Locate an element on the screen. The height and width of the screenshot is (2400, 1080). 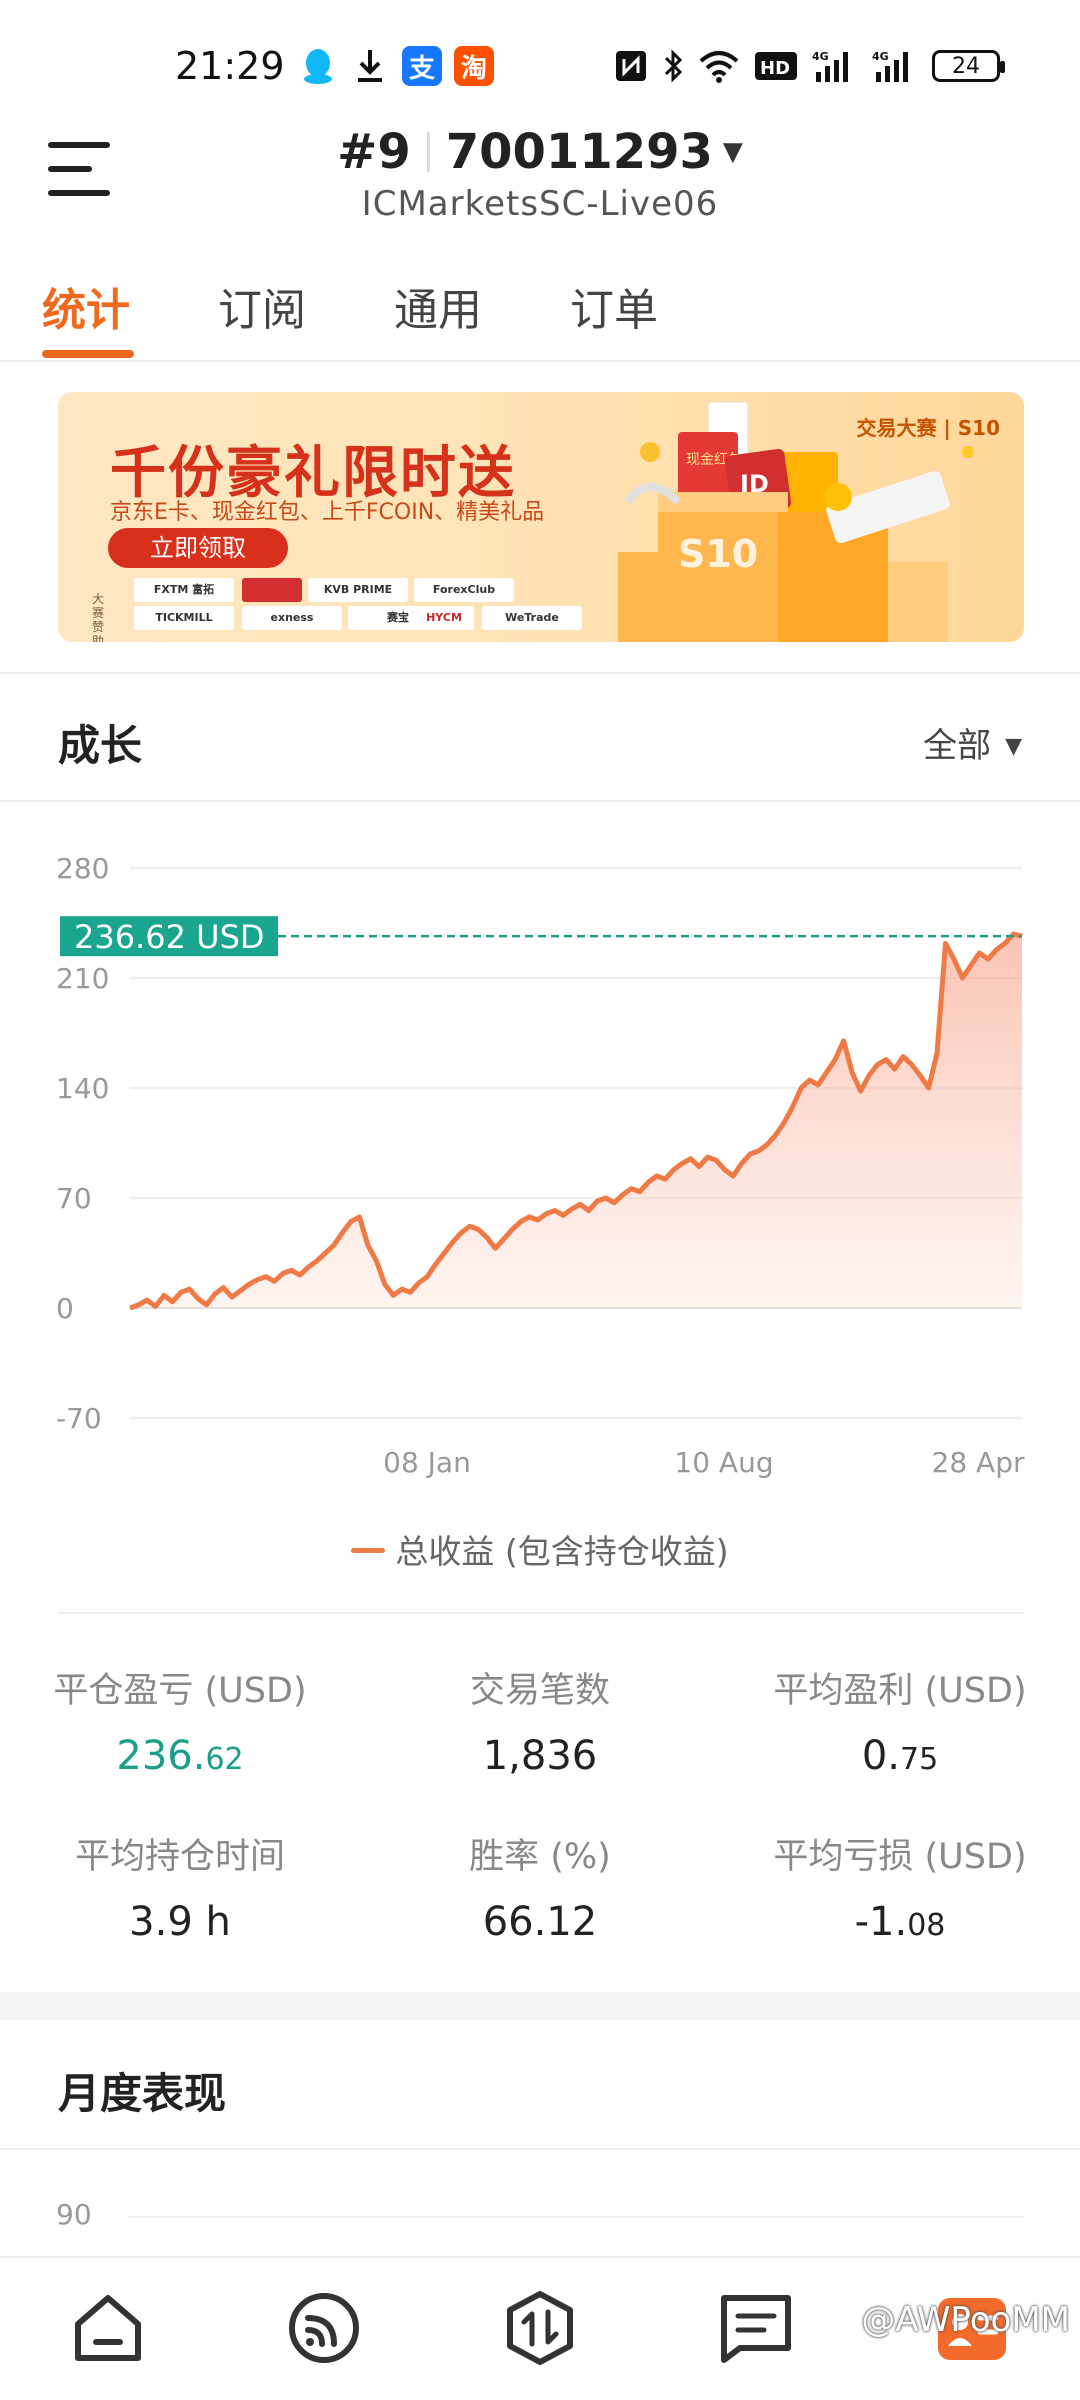
stat-value-int: -1. is located at coordinates (881, 1922).